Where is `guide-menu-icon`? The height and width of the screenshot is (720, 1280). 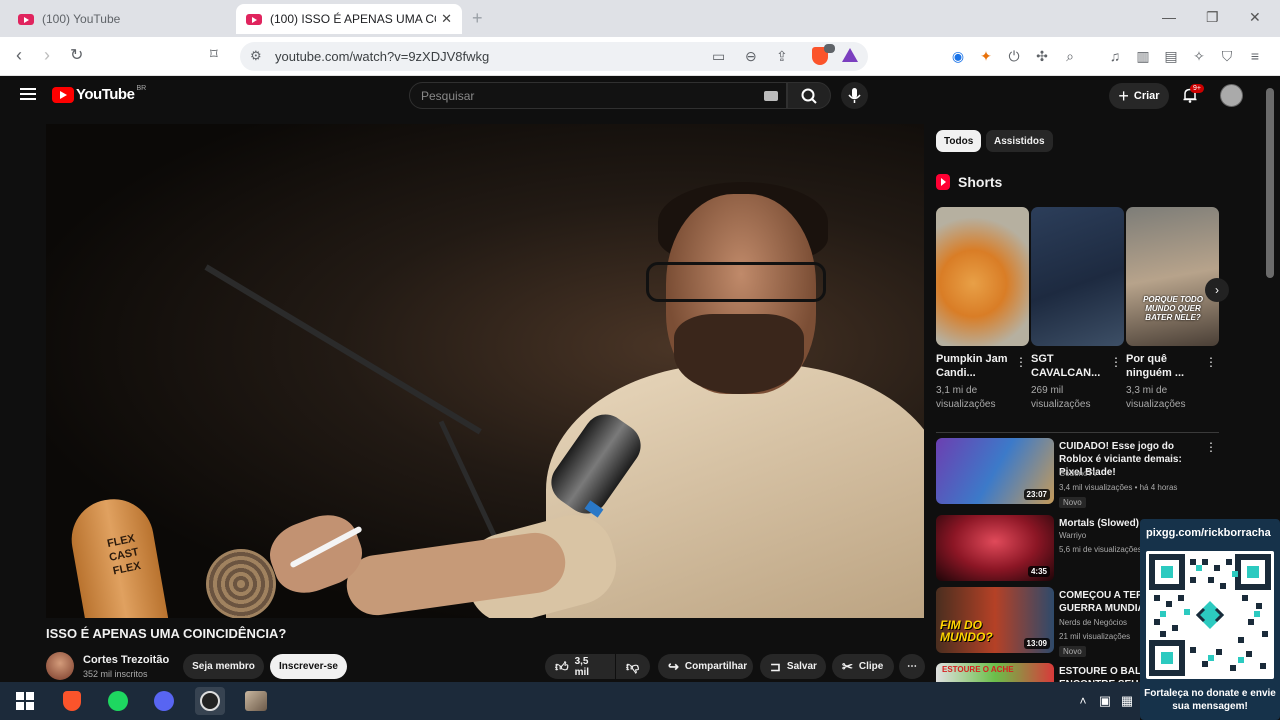
guide-menu-icon is located at coordinates (28, 94).